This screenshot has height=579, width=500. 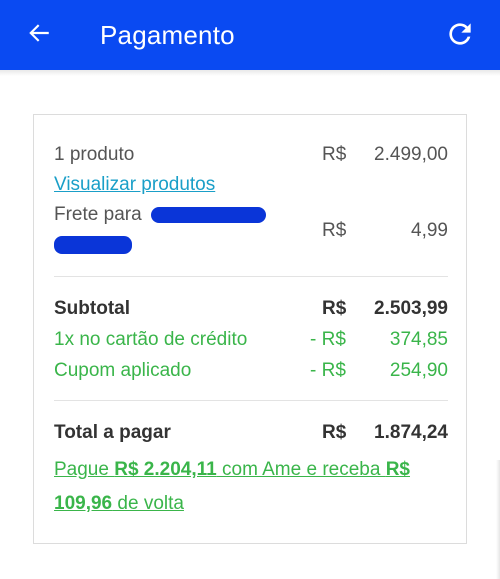 What do you see at coordinates (112, 432) in the screenshot?
I see `total-label: Total a pagar` at bounding box center [112, 432].